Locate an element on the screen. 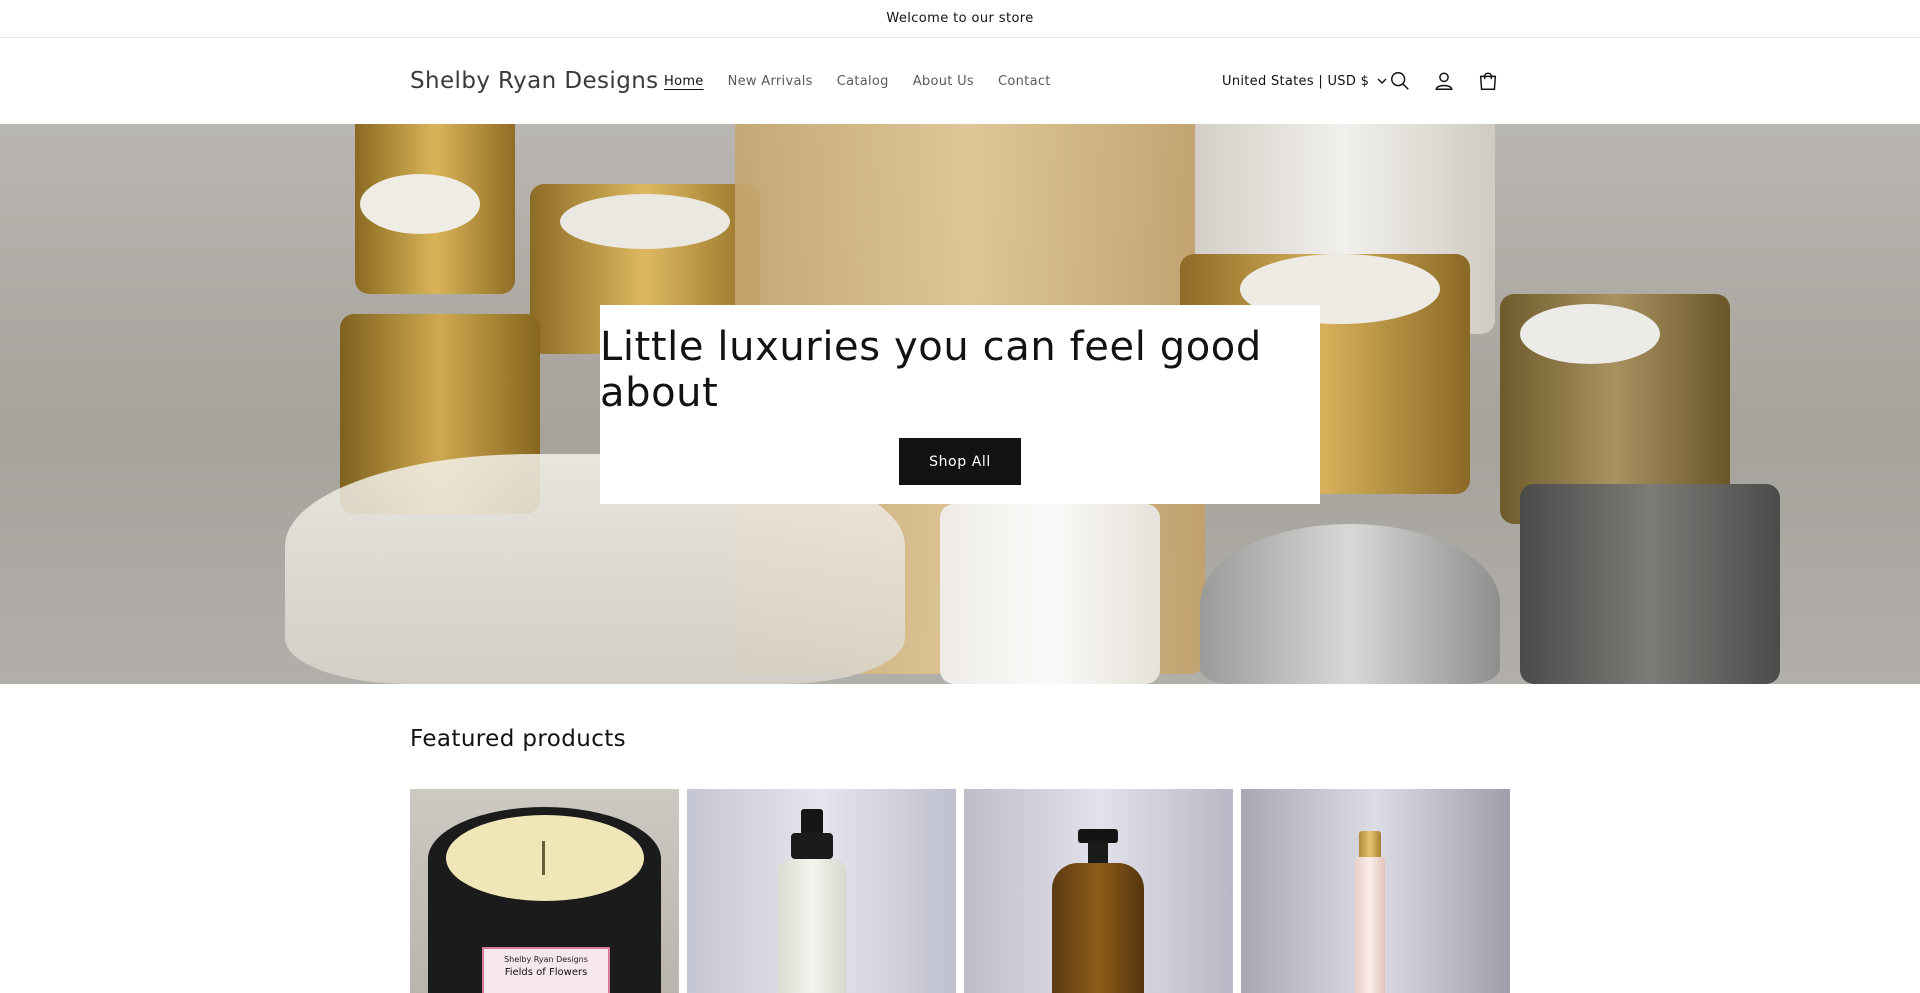 The width and height of the screenshot is (1920, 993). nav-new-arrivals: New Arrivals is located at coordinates (770, 81).